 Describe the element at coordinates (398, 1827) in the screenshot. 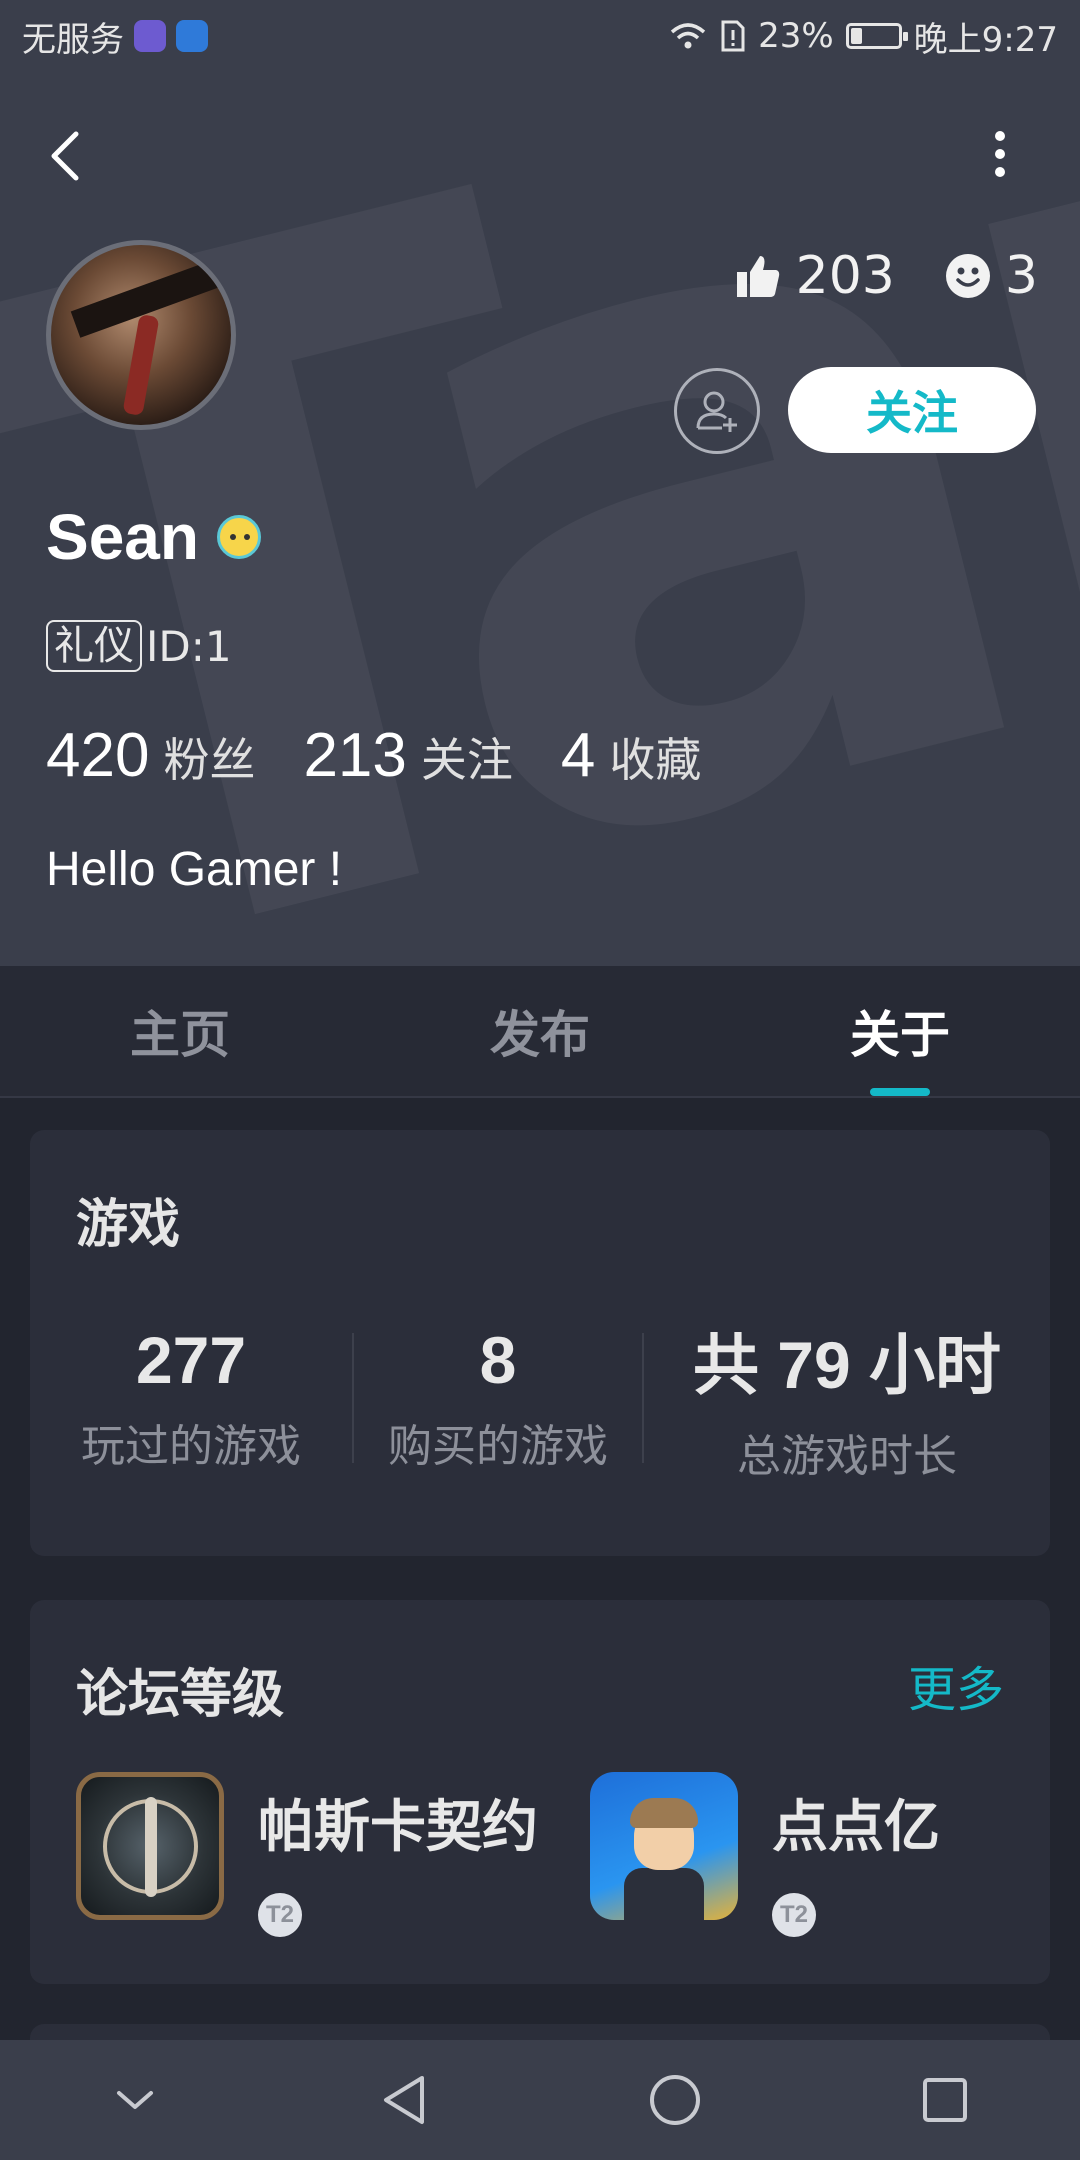

I see `forum-name: 帕斯卡契约` at that location.